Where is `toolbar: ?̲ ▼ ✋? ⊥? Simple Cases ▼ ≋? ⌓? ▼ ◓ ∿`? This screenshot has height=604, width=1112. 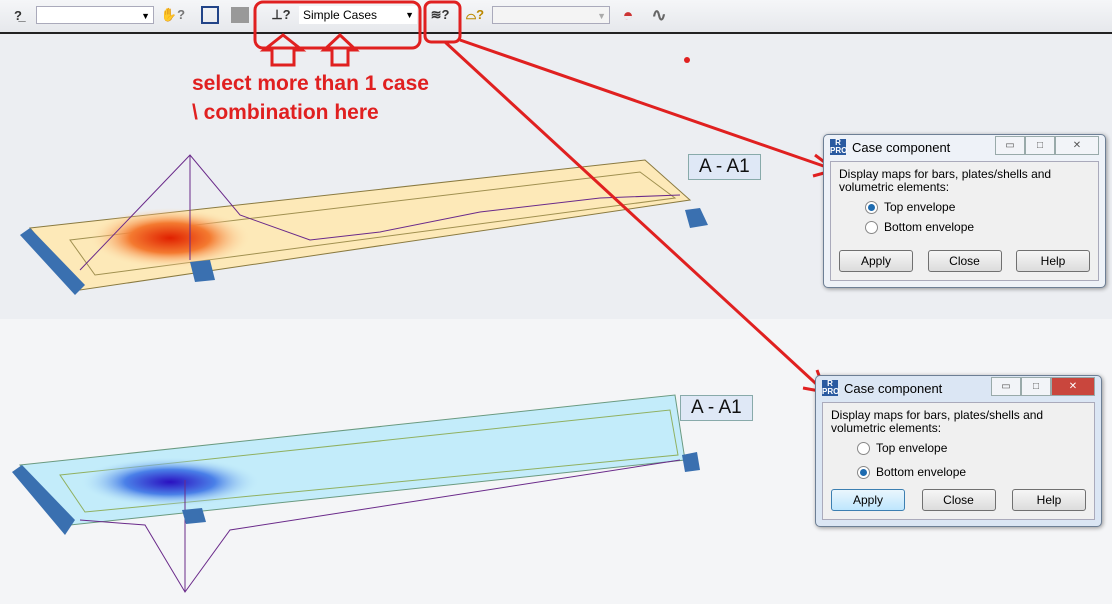 toolbar: ?̲ ▼ ✋? ⊥? Simple Cases ▼ ≋? ⌓? ▼ ◓ ∿ is located at coordinates (556, 17).